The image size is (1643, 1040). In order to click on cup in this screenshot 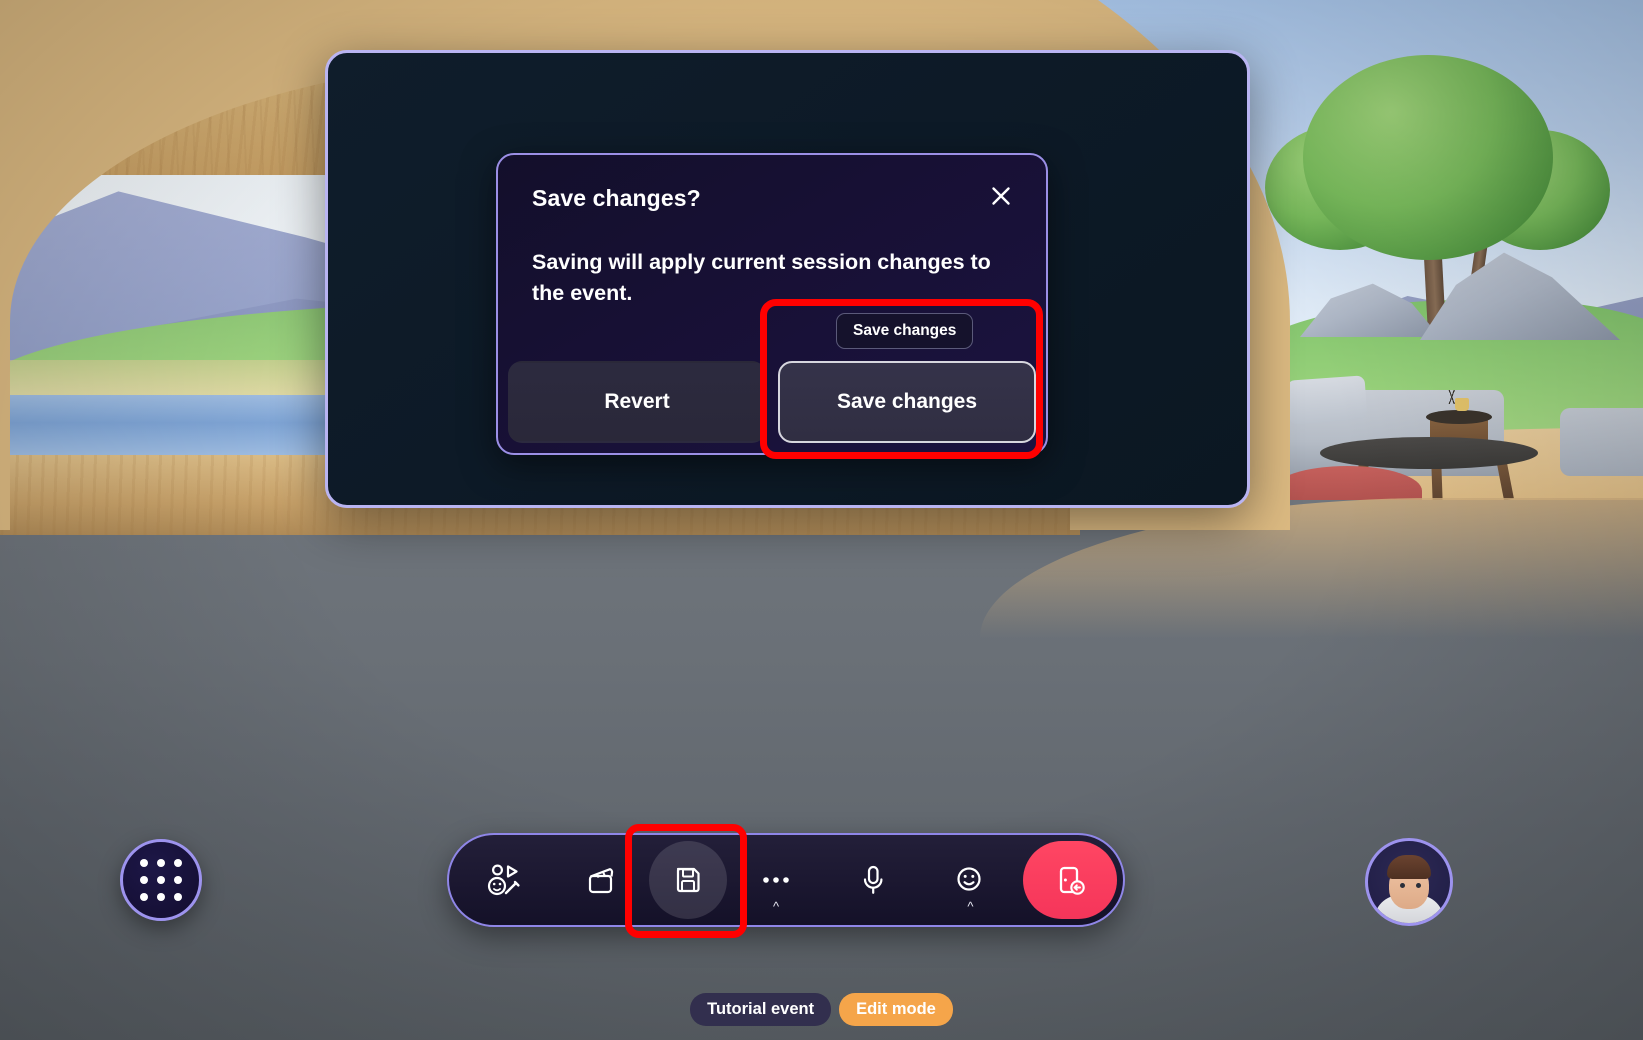, I will do `click(1462, 404)`.